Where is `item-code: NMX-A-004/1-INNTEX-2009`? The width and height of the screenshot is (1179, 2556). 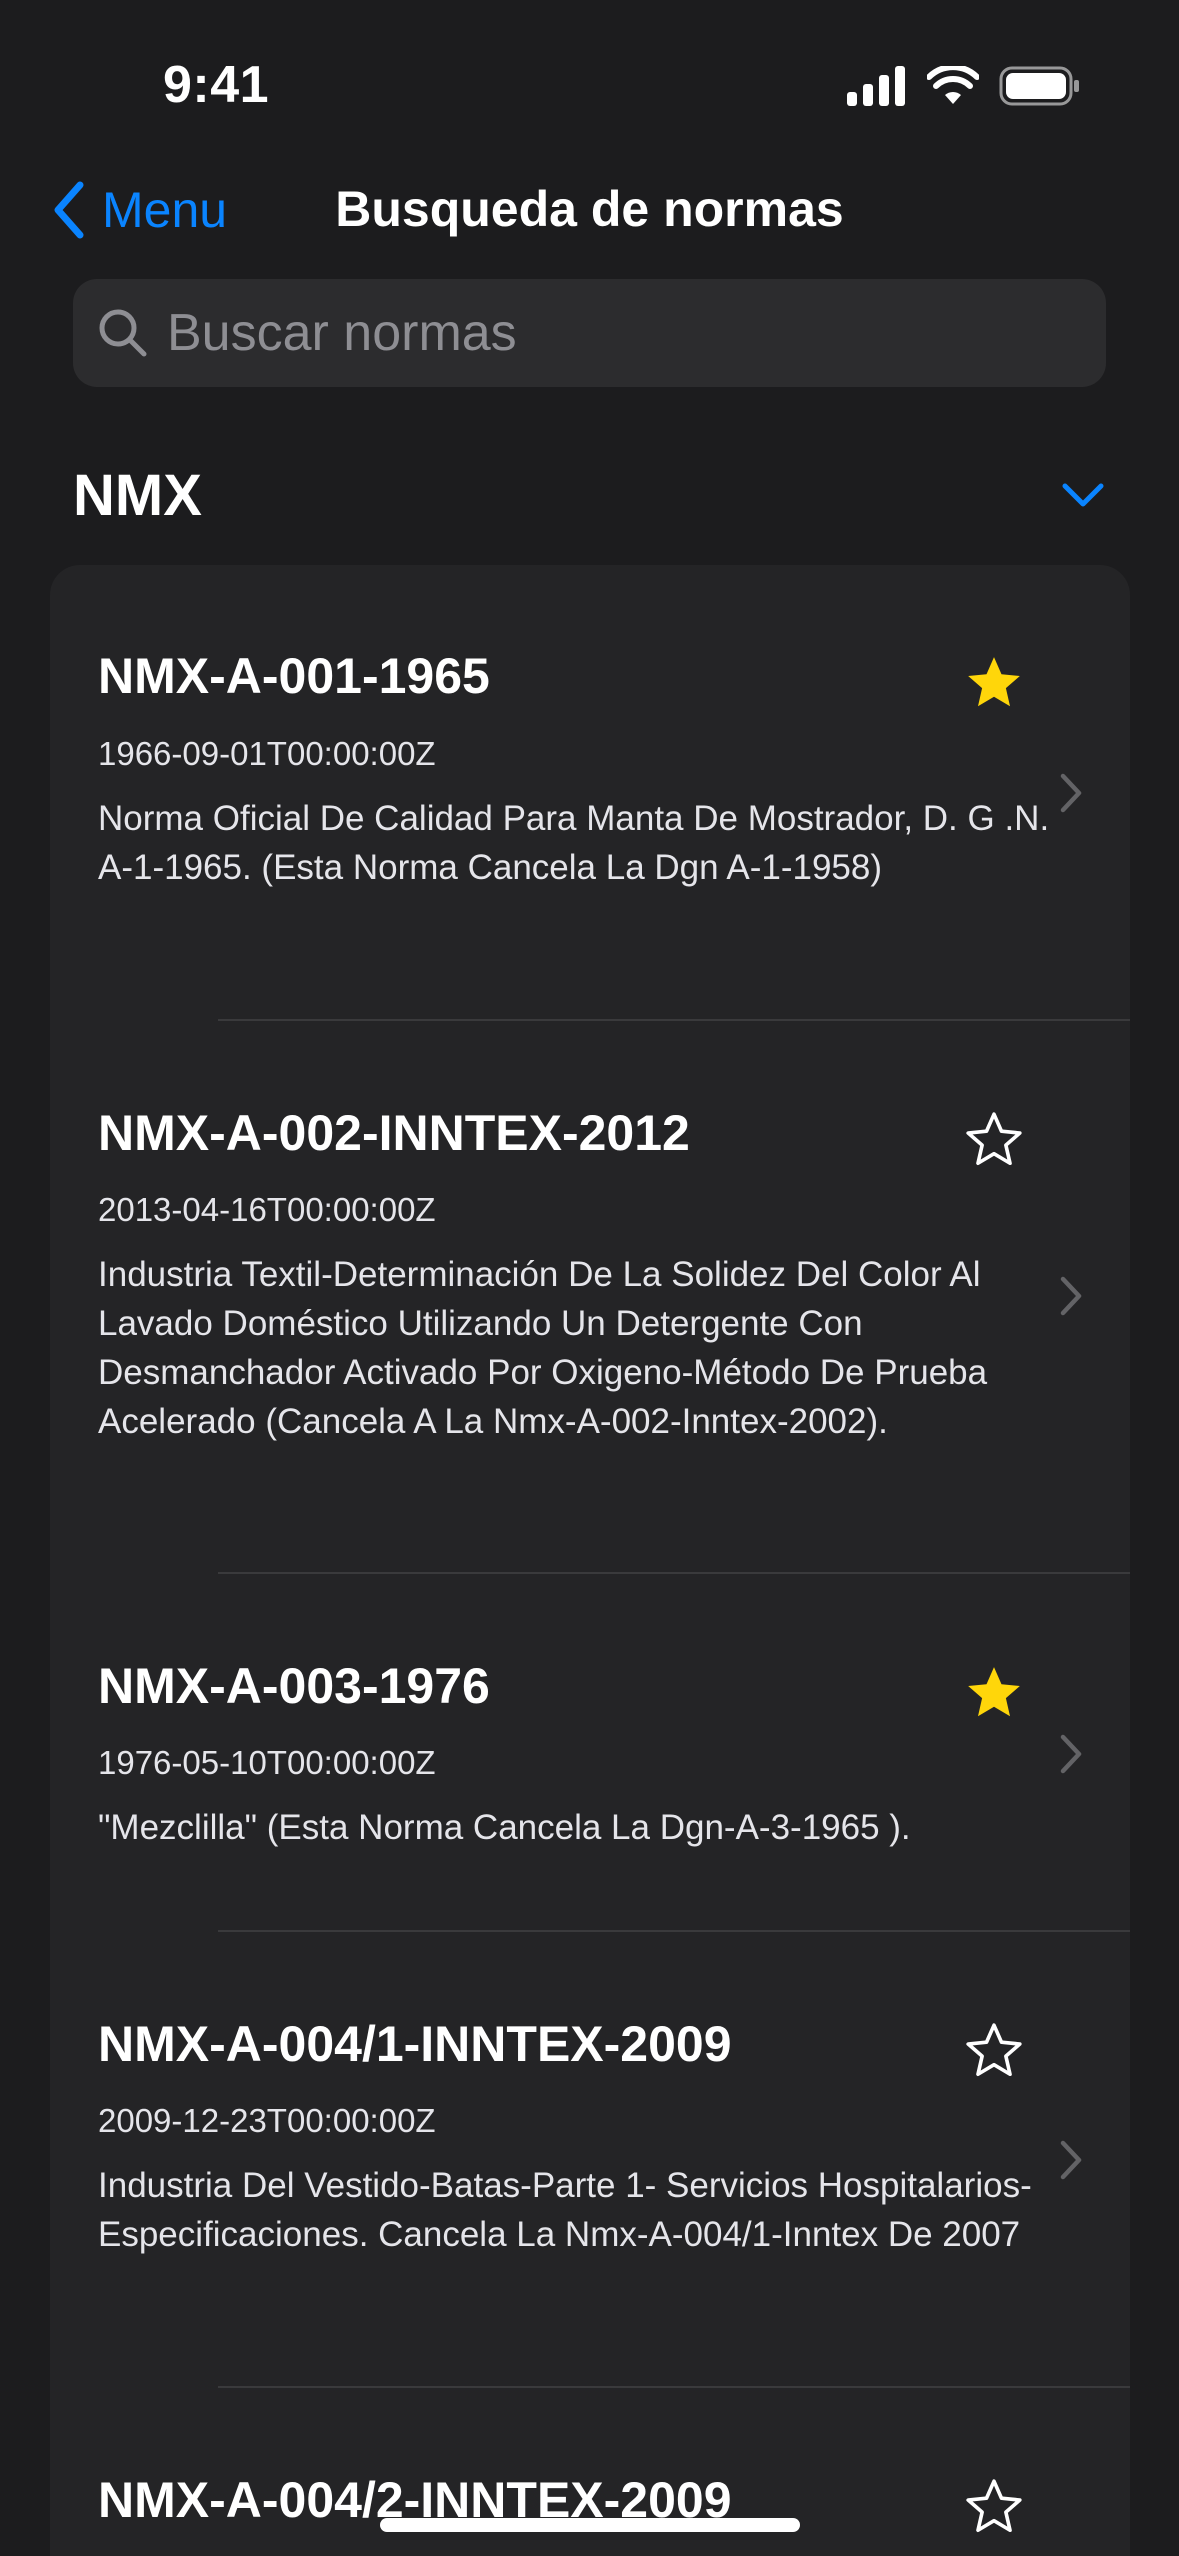 item-code: NMX-A-004/1-INNTEX-2009 is located at coordinates (415, 2044).